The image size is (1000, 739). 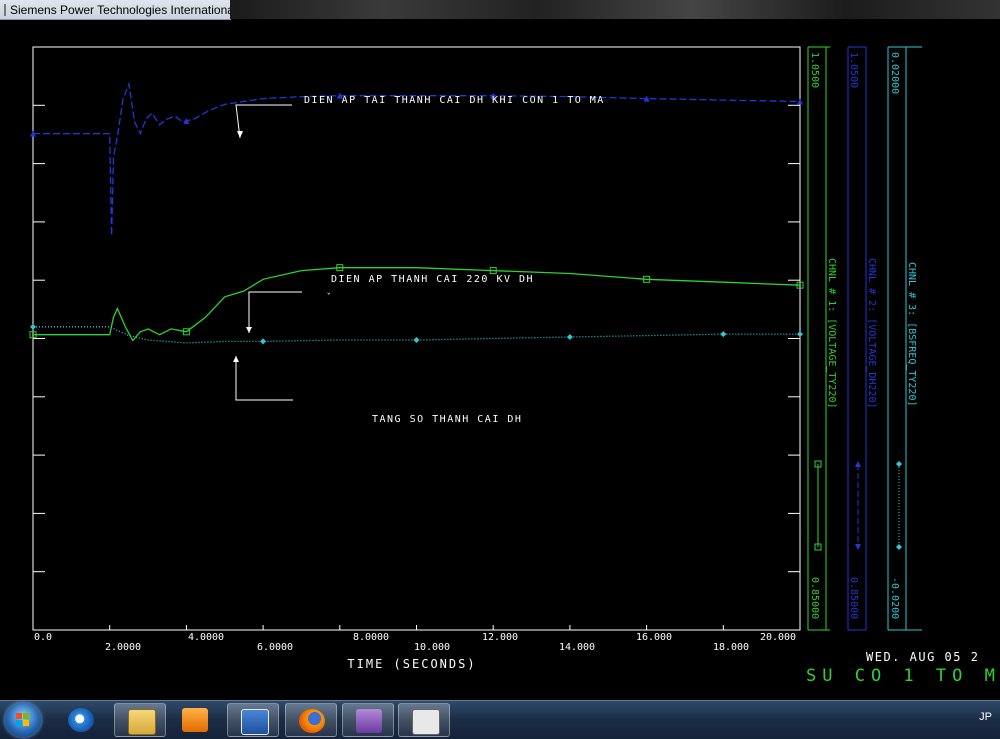 I want to click on annotation-cyan: TANG SO THANH CAI DH, so click(x=377, y=390).